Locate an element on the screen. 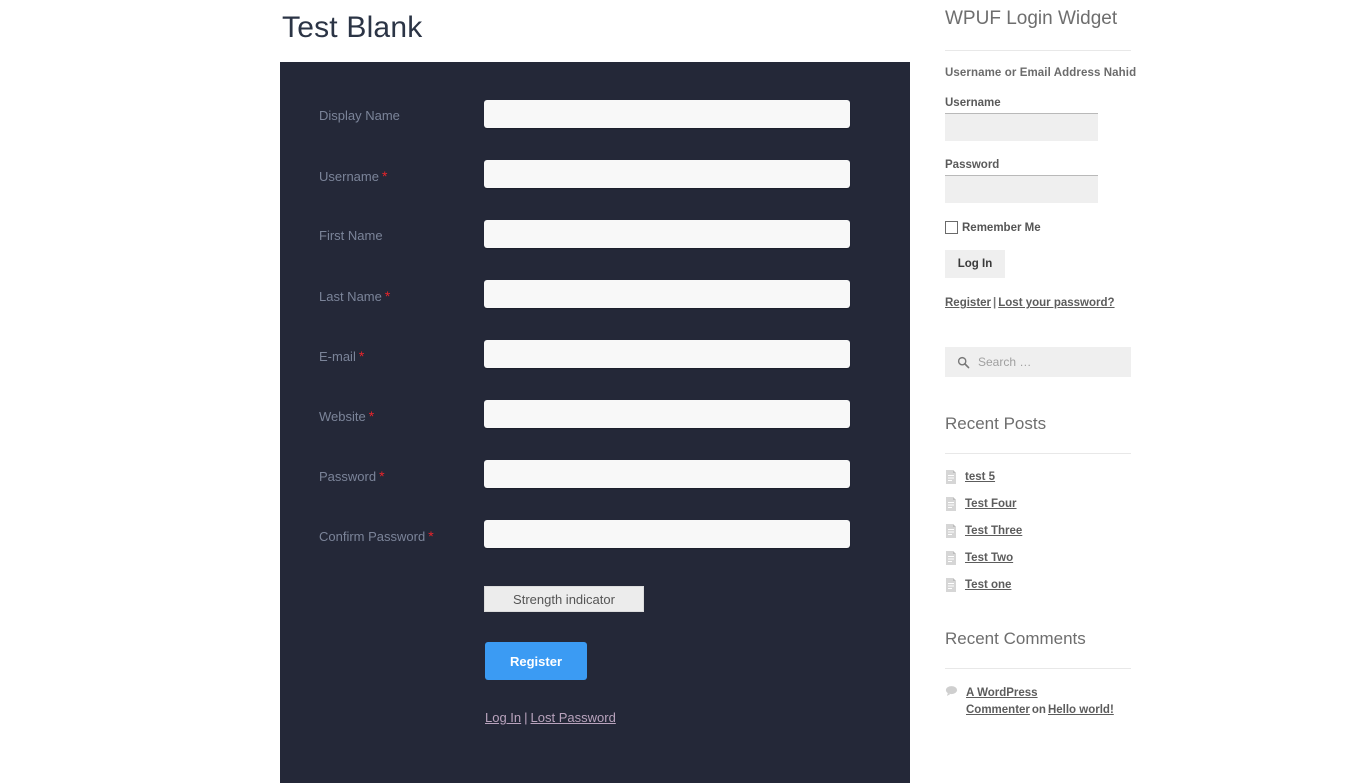 This screenshot has height=783, width=1345. form-field-label: First Name is located at coordinates (351, 235).